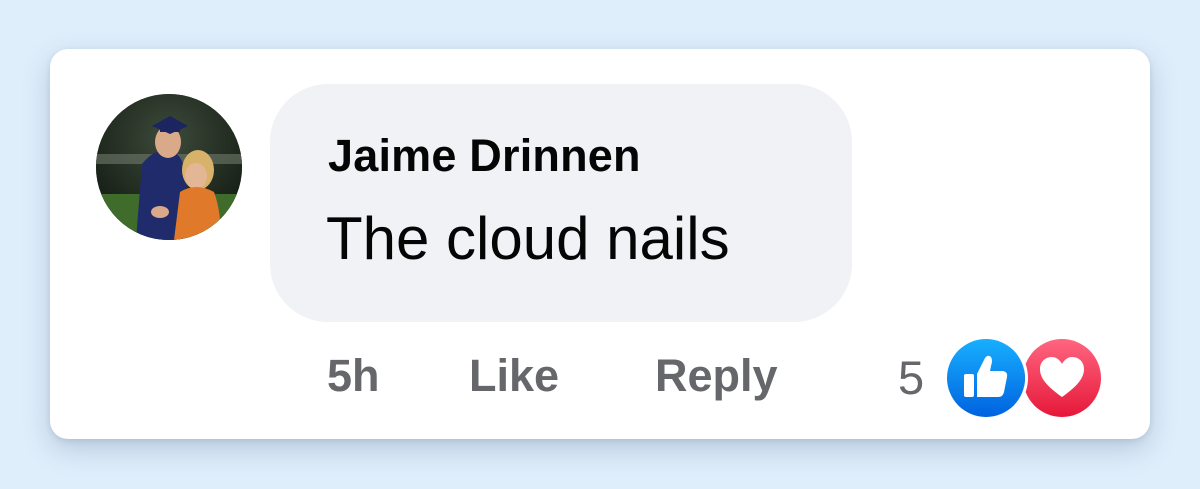 The width and height of the screenshot is (1200, 489). What do you see at coordinates (986, 378) in the screenshot?
I see `like-icon` at bounding box center [986, 378].